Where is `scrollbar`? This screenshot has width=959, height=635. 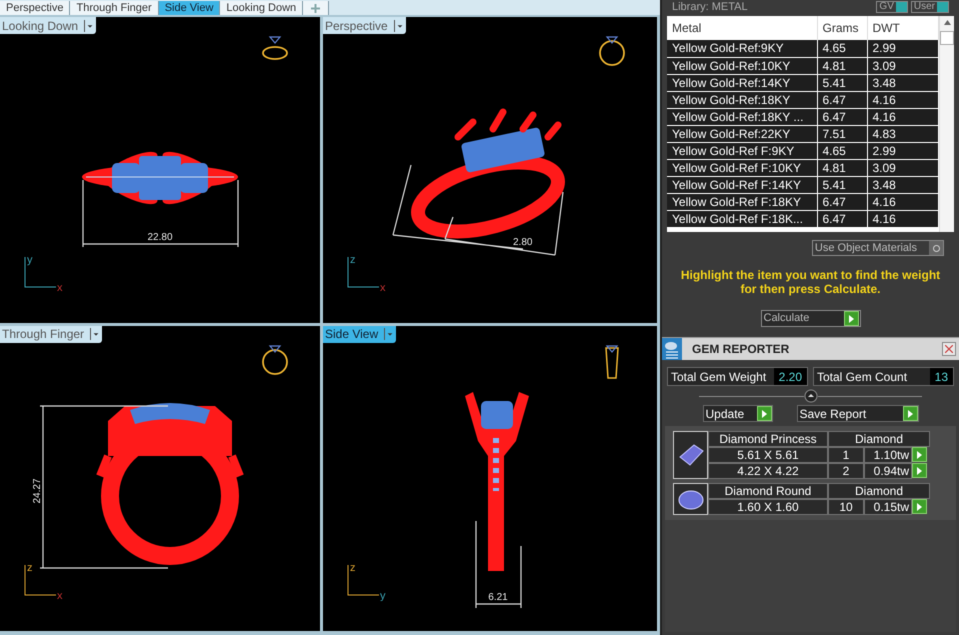
scrollbar is located at coordinates (946, 124).